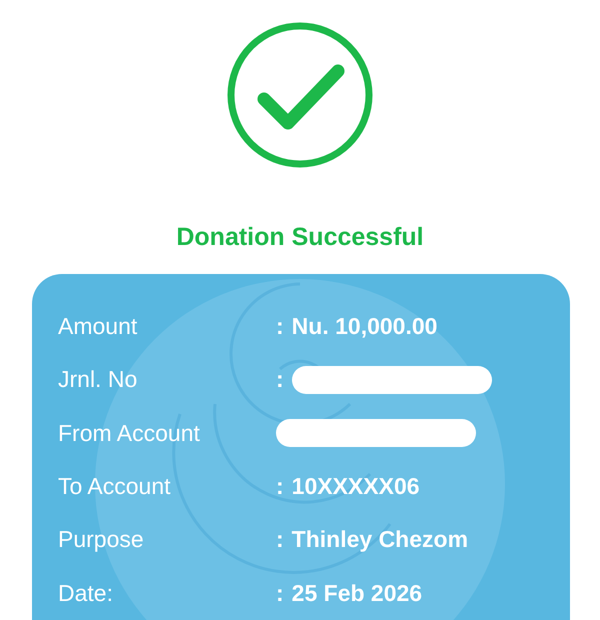  What do you see at coordinates (356, 486) in the screenshot?
I see `detail-value: 10XXXXX06` at bounding box center [356, 486].